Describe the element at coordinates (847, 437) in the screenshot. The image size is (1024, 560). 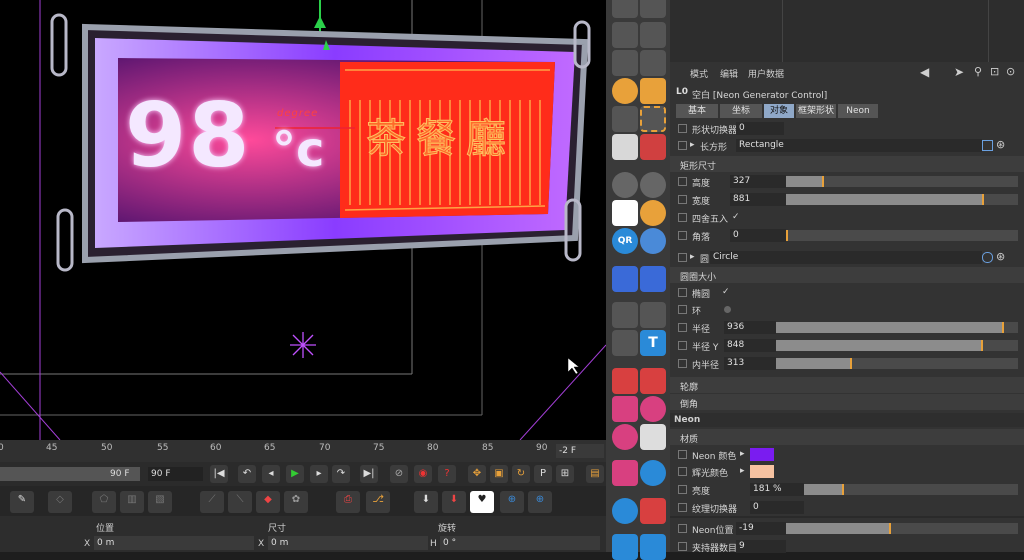
I see `material-section: 材质` at that location.